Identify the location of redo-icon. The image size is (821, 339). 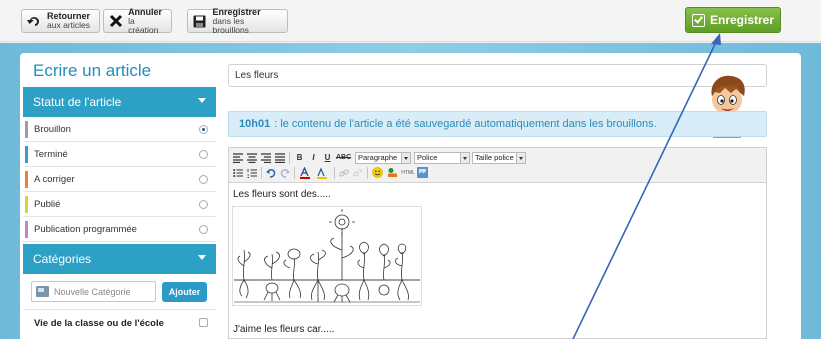
(285, 173).